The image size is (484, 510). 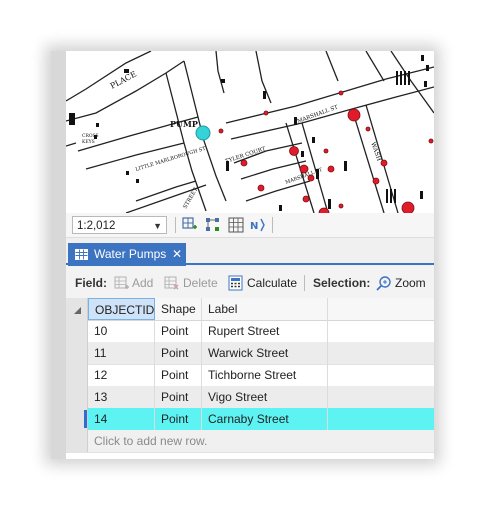 What do you see at coordinates (121, 309) in the screenshot?
I see `column-header-objectid: OBJECTID` at bounding box center [121, 309].